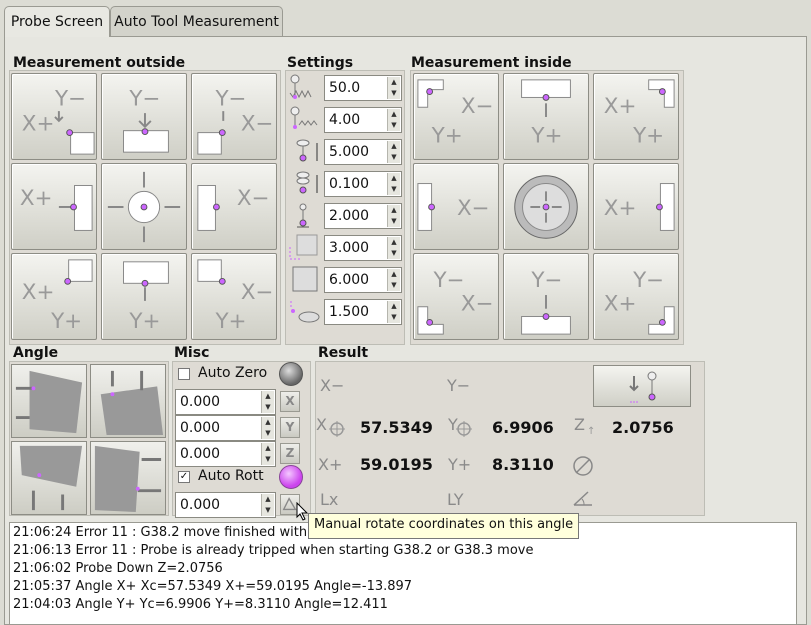  What do you see at coordinates (329, 499) in the screenshot?
I see `lx-label: Lx` at bounding box center [329, 499].